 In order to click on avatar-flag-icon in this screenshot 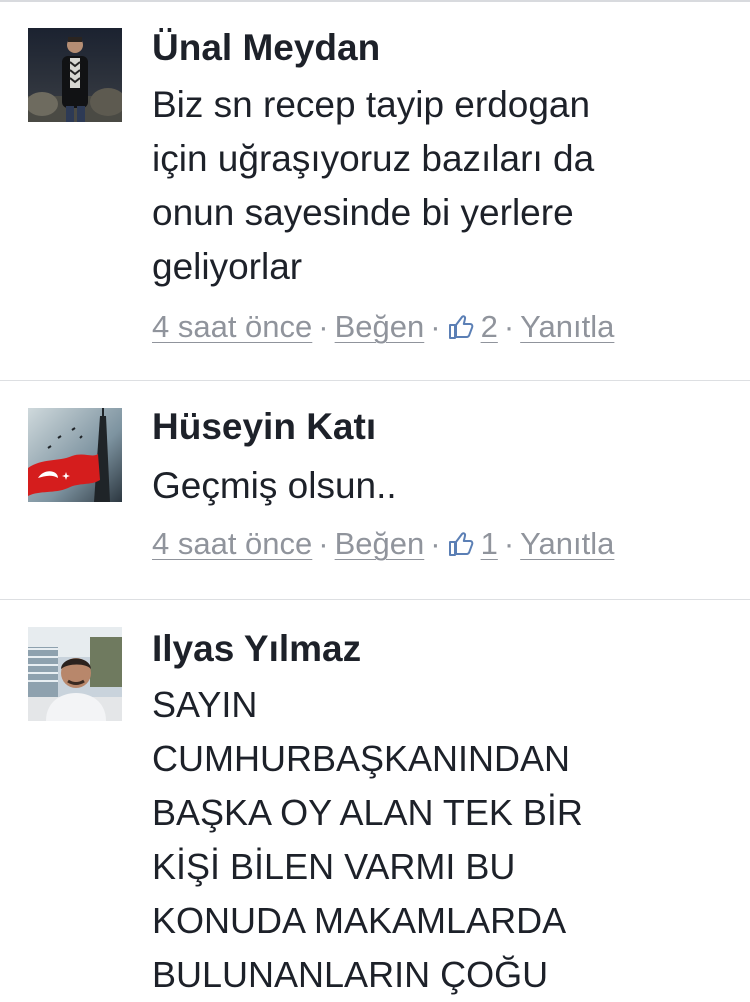, I will do `click(75, 455)`.